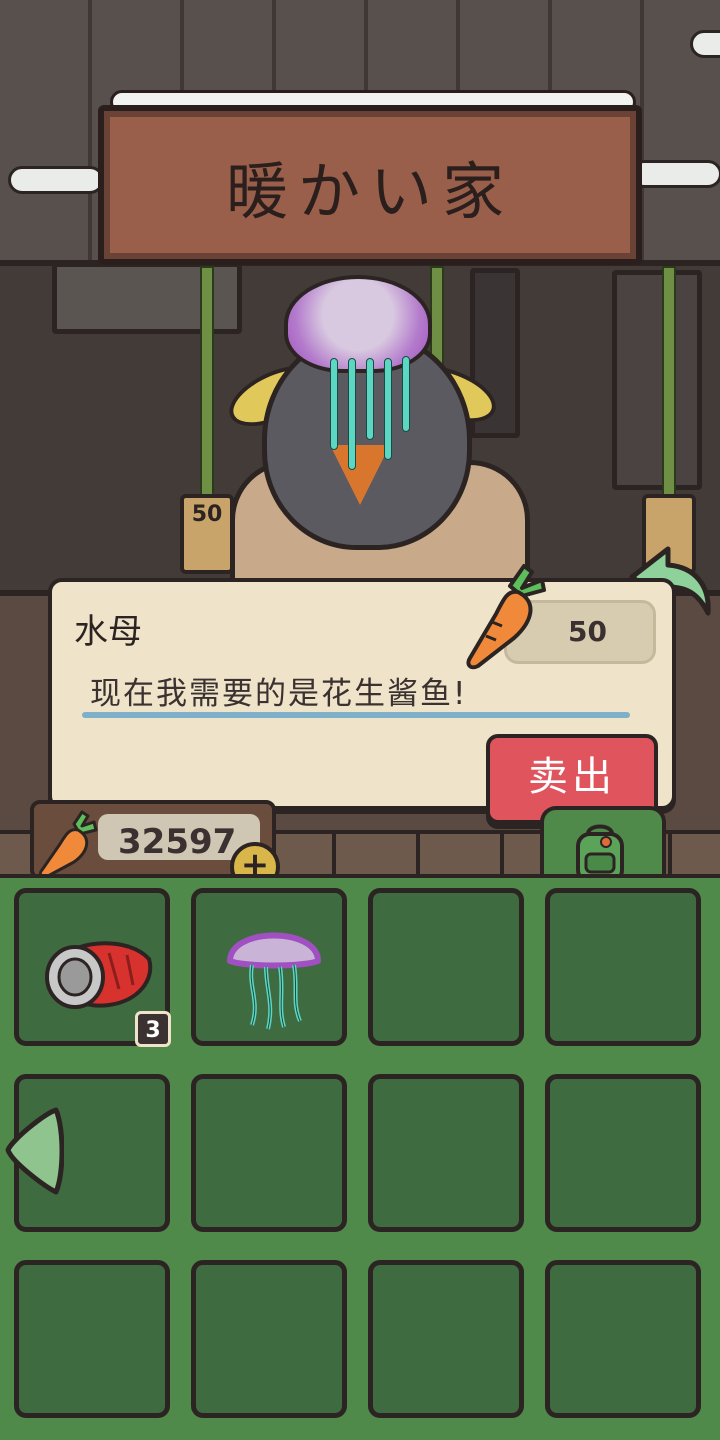 This screenshot has height=1440, width=720. What do you see at coordinates (177, 842) in the screenshot?
I see `currency-amount: 32597` at bounding box center [177, 842].